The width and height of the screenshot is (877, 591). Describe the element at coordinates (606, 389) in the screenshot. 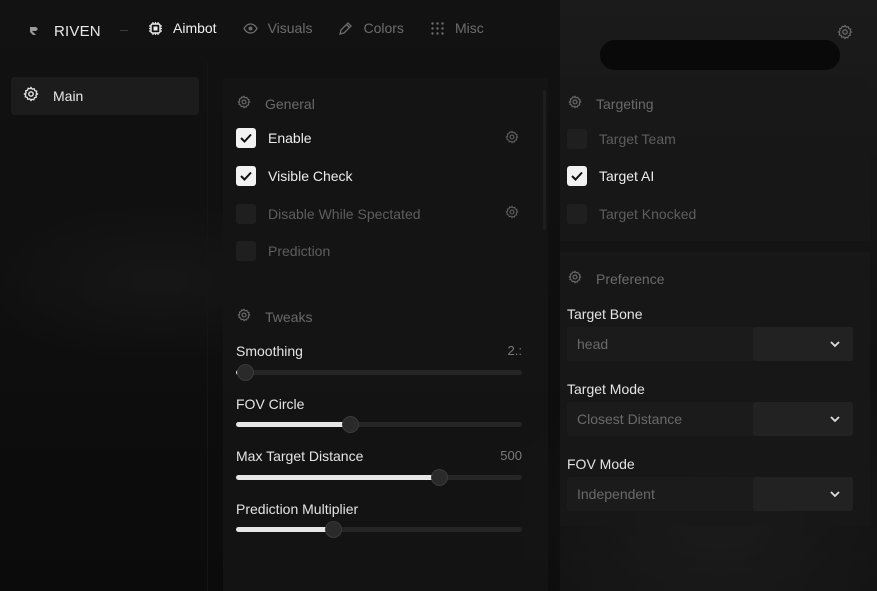

I see `target-mode-label: Target Mode` at that location.